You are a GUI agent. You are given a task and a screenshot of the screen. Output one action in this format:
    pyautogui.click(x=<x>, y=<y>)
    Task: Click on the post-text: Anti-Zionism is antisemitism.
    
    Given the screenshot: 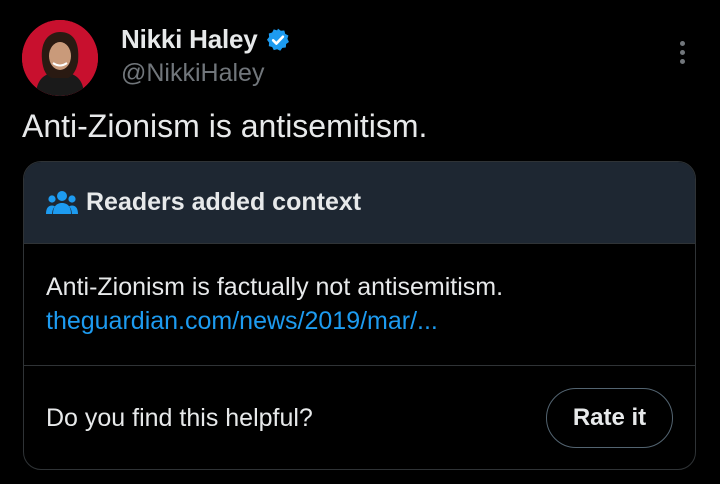 What is the action you would take?
    pyautogui.click(x=225, y=126)
    